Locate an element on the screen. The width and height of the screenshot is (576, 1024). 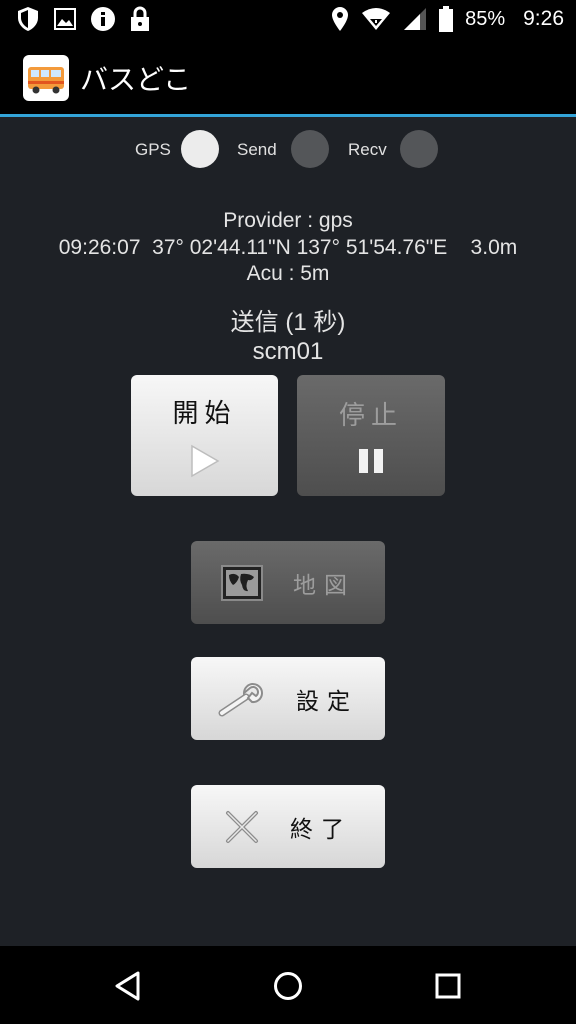
close-icon is located at coordinates (242, 826).